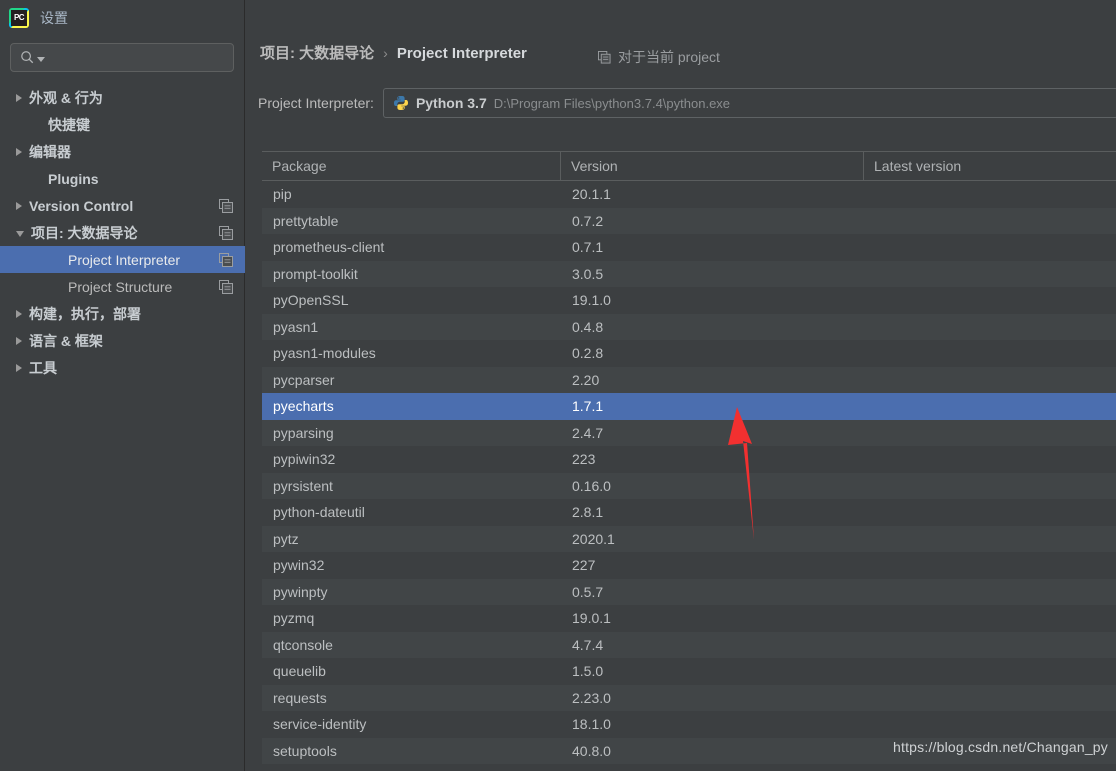 This screenshot has width=1116, height=771. What do you see at coordinates (73, 178) in the screenshot?
I see `sidebar-item-label: Plugins` at bounding box center [73, 178].